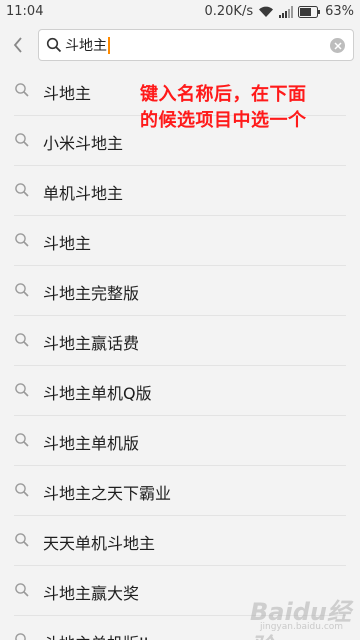 The width and height of the screenshot is (360, 640). I want to click on suggestion-label: 斗地主完整版, so click(91, 293).